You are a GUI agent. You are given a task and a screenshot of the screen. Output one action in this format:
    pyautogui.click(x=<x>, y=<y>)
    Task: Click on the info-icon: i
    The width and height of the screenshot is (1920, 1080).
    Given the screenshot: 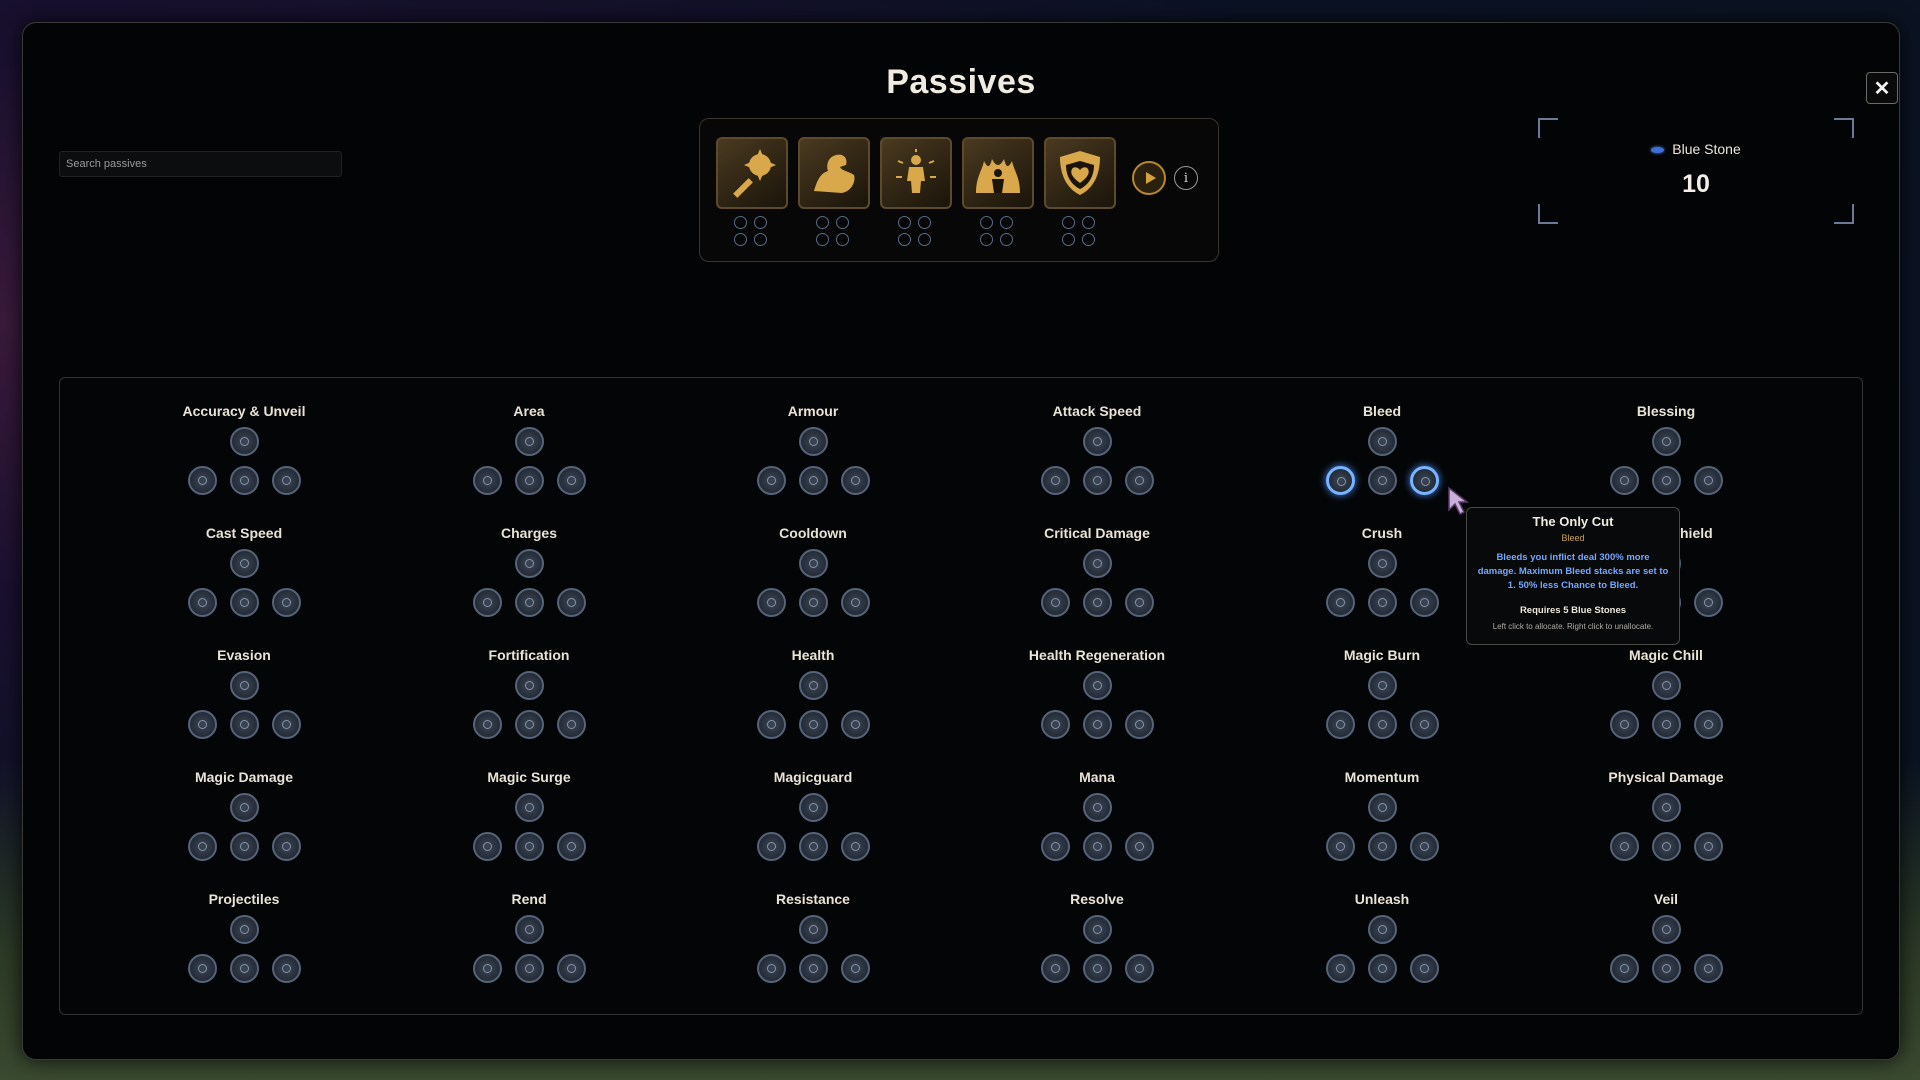 What is the action you would take?
    pyautogui.click(x=1186, y=178)
    